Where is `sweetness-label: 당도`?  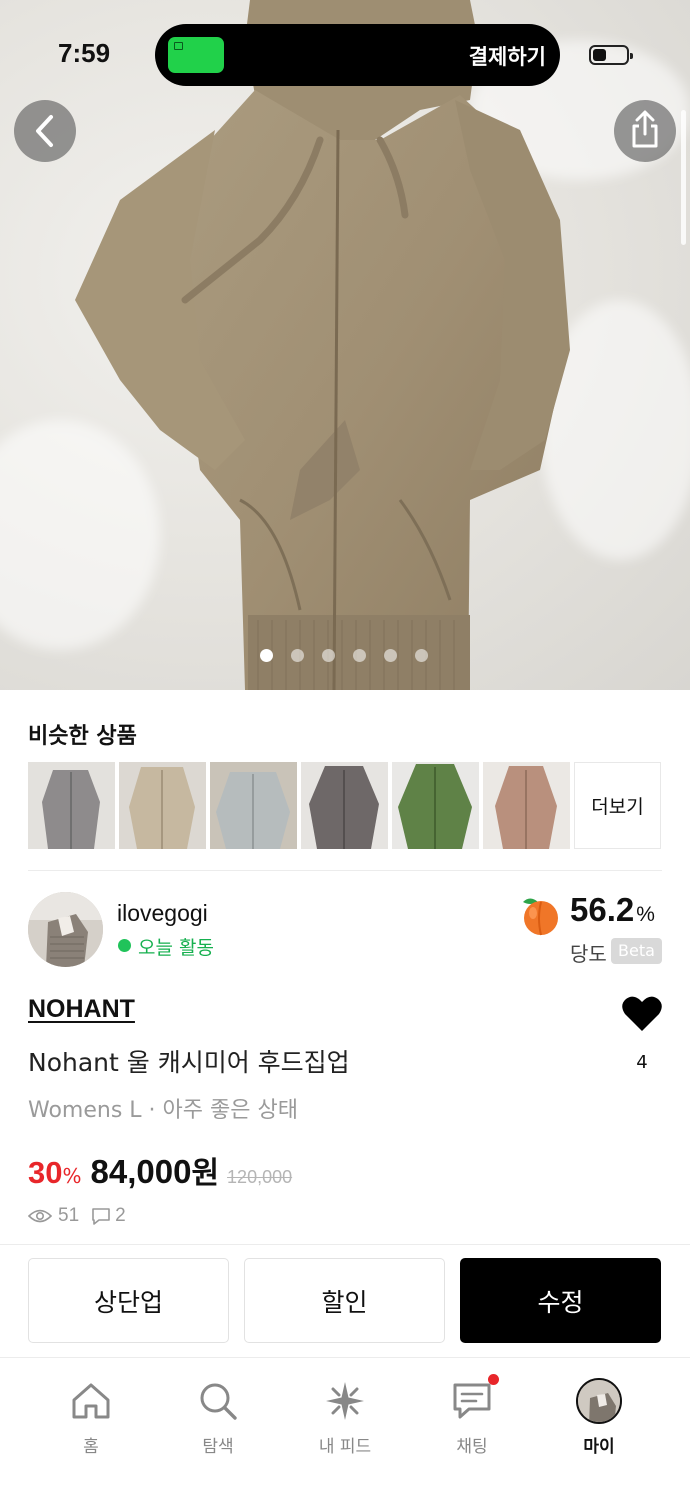 sweetness-label: 당도 is located at coordinates (588, 954).